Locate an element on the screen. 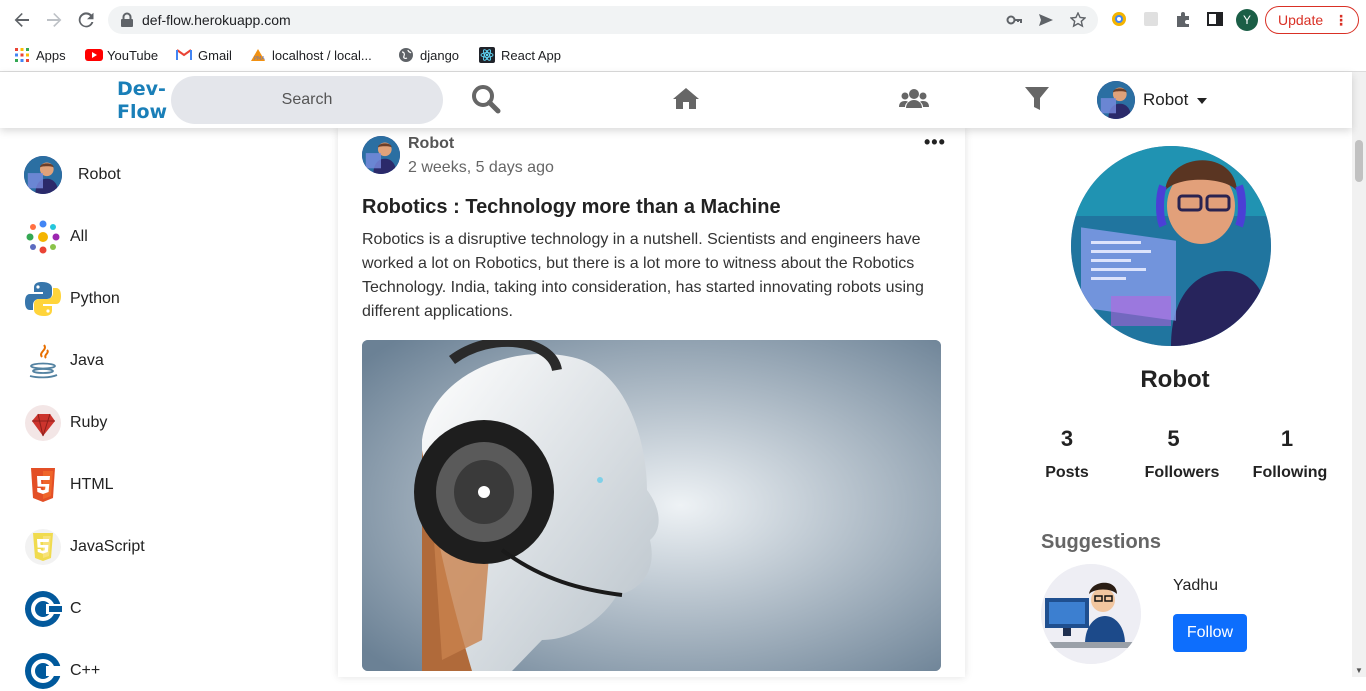 The width and height of the screenshot is (1366, 691). stat-value: 1 is located at coordinates (1287, 438).